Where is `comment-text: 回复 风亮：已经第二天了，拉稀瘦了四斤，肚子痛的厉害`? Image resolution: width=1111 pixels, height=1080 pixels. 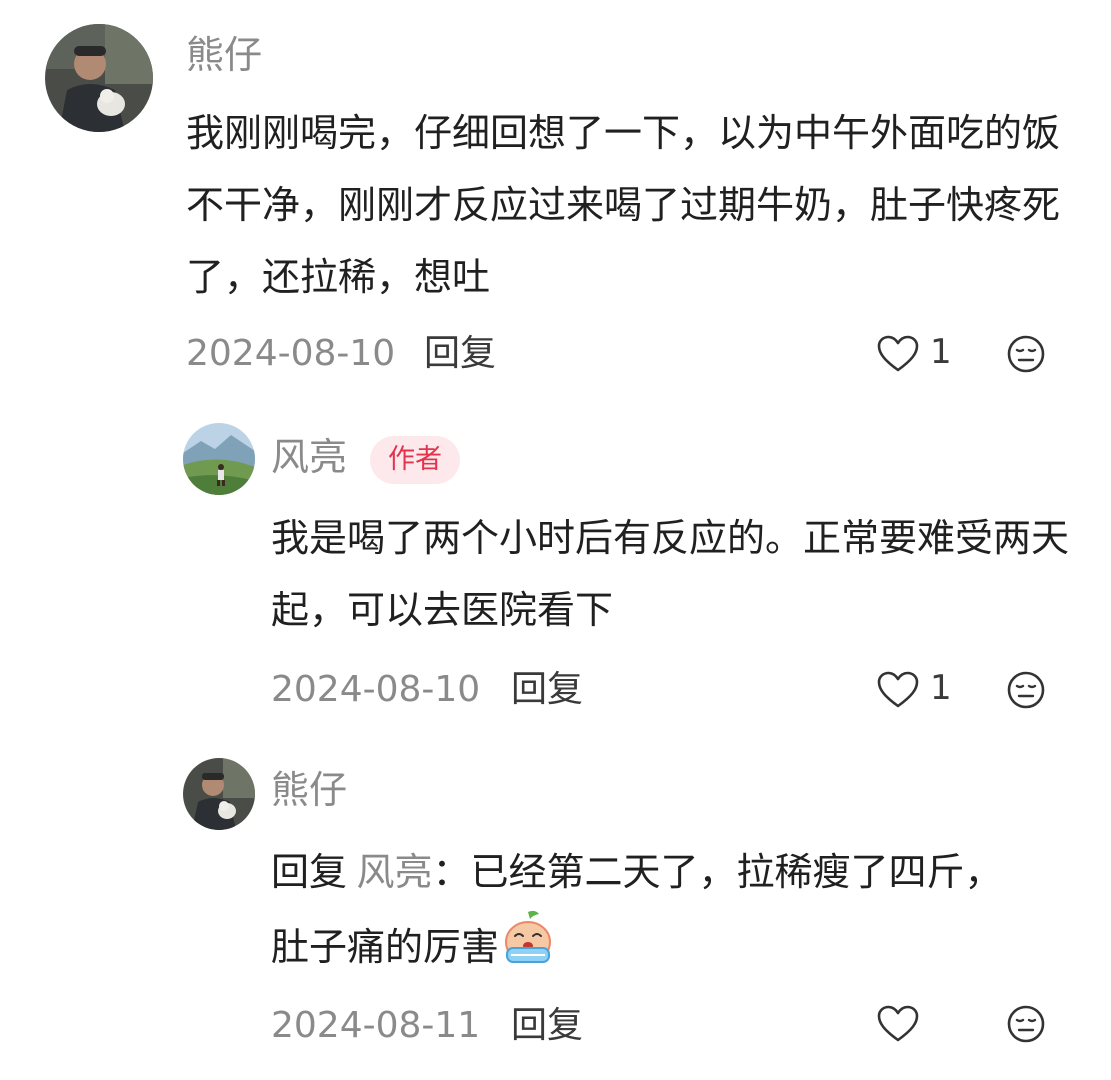
comment-text: 回复 风亮：已经第二天了，拉稀瘦了四斤，肚子痛的厉害 is located at coordinates (641, 912).